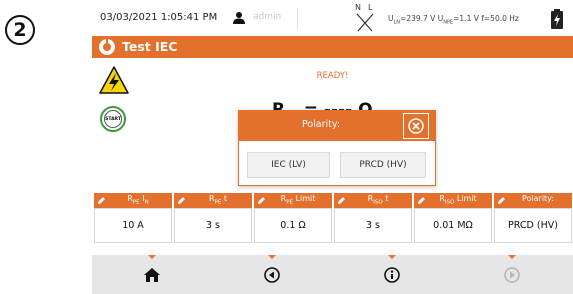 This screenshot has height=294, width=573. What do you see at coordinates (383, 165) in the screenshot?
I see `polarity-option-prcd-hv: PRCD (HV)` at bounding box center [383, 165].